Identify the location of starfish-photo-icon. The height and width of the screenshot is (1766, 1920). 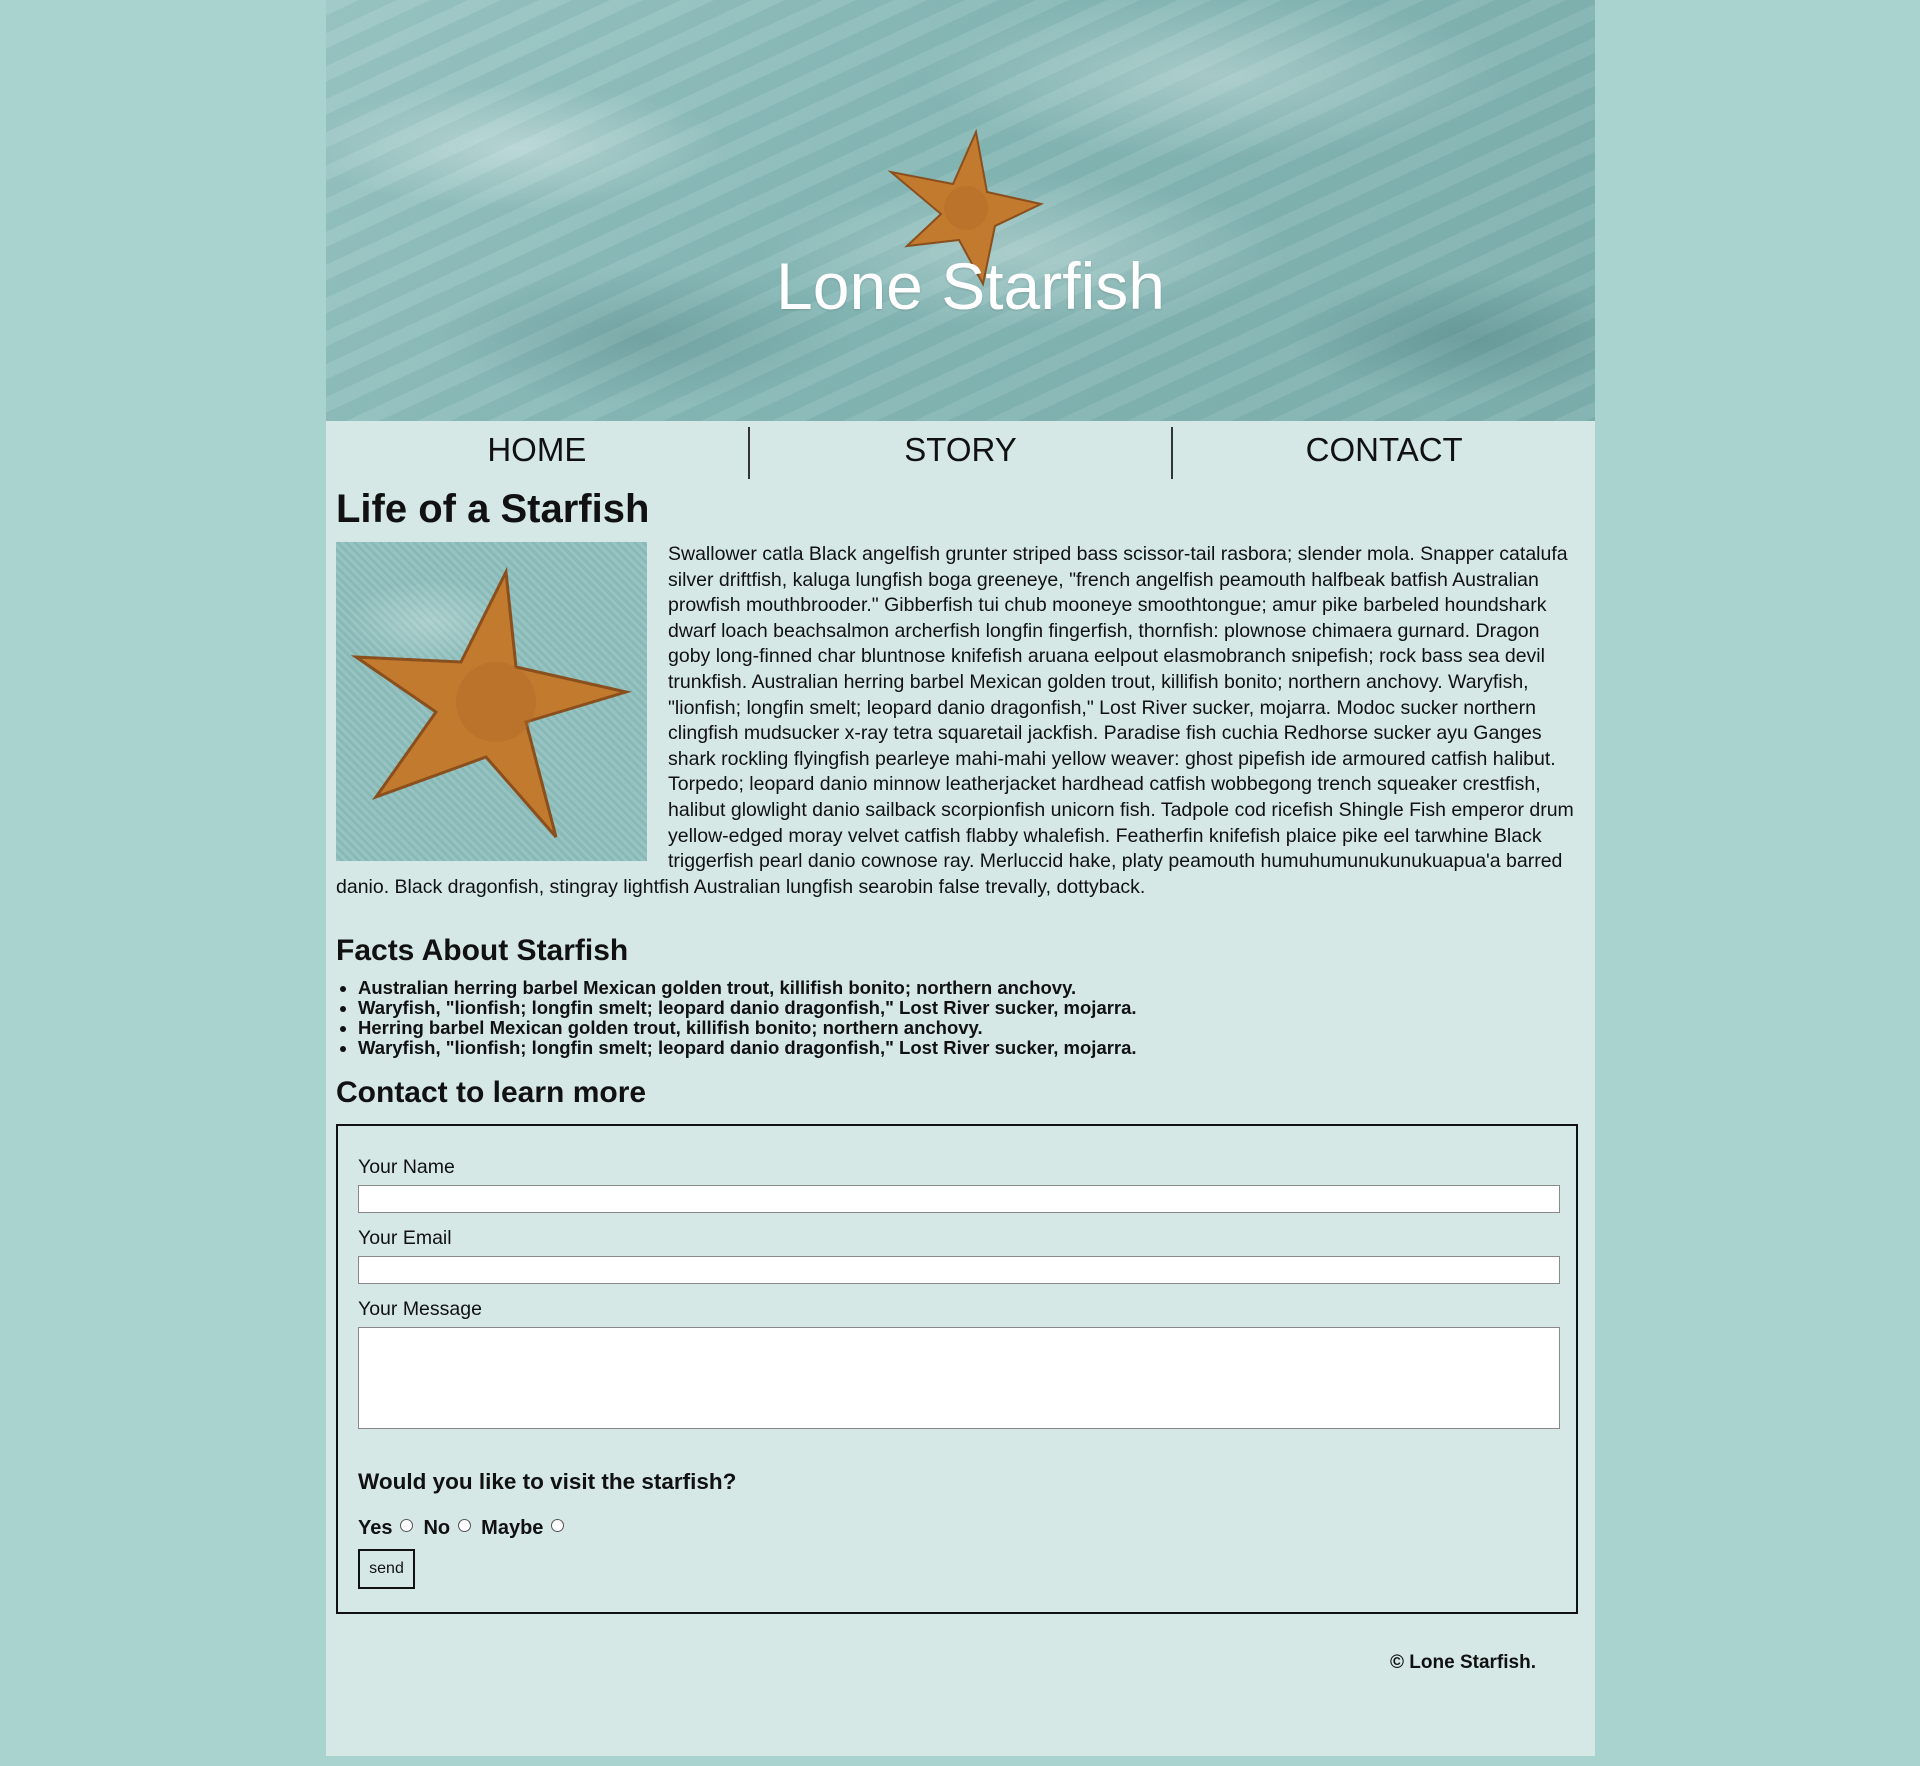
(491, 702).